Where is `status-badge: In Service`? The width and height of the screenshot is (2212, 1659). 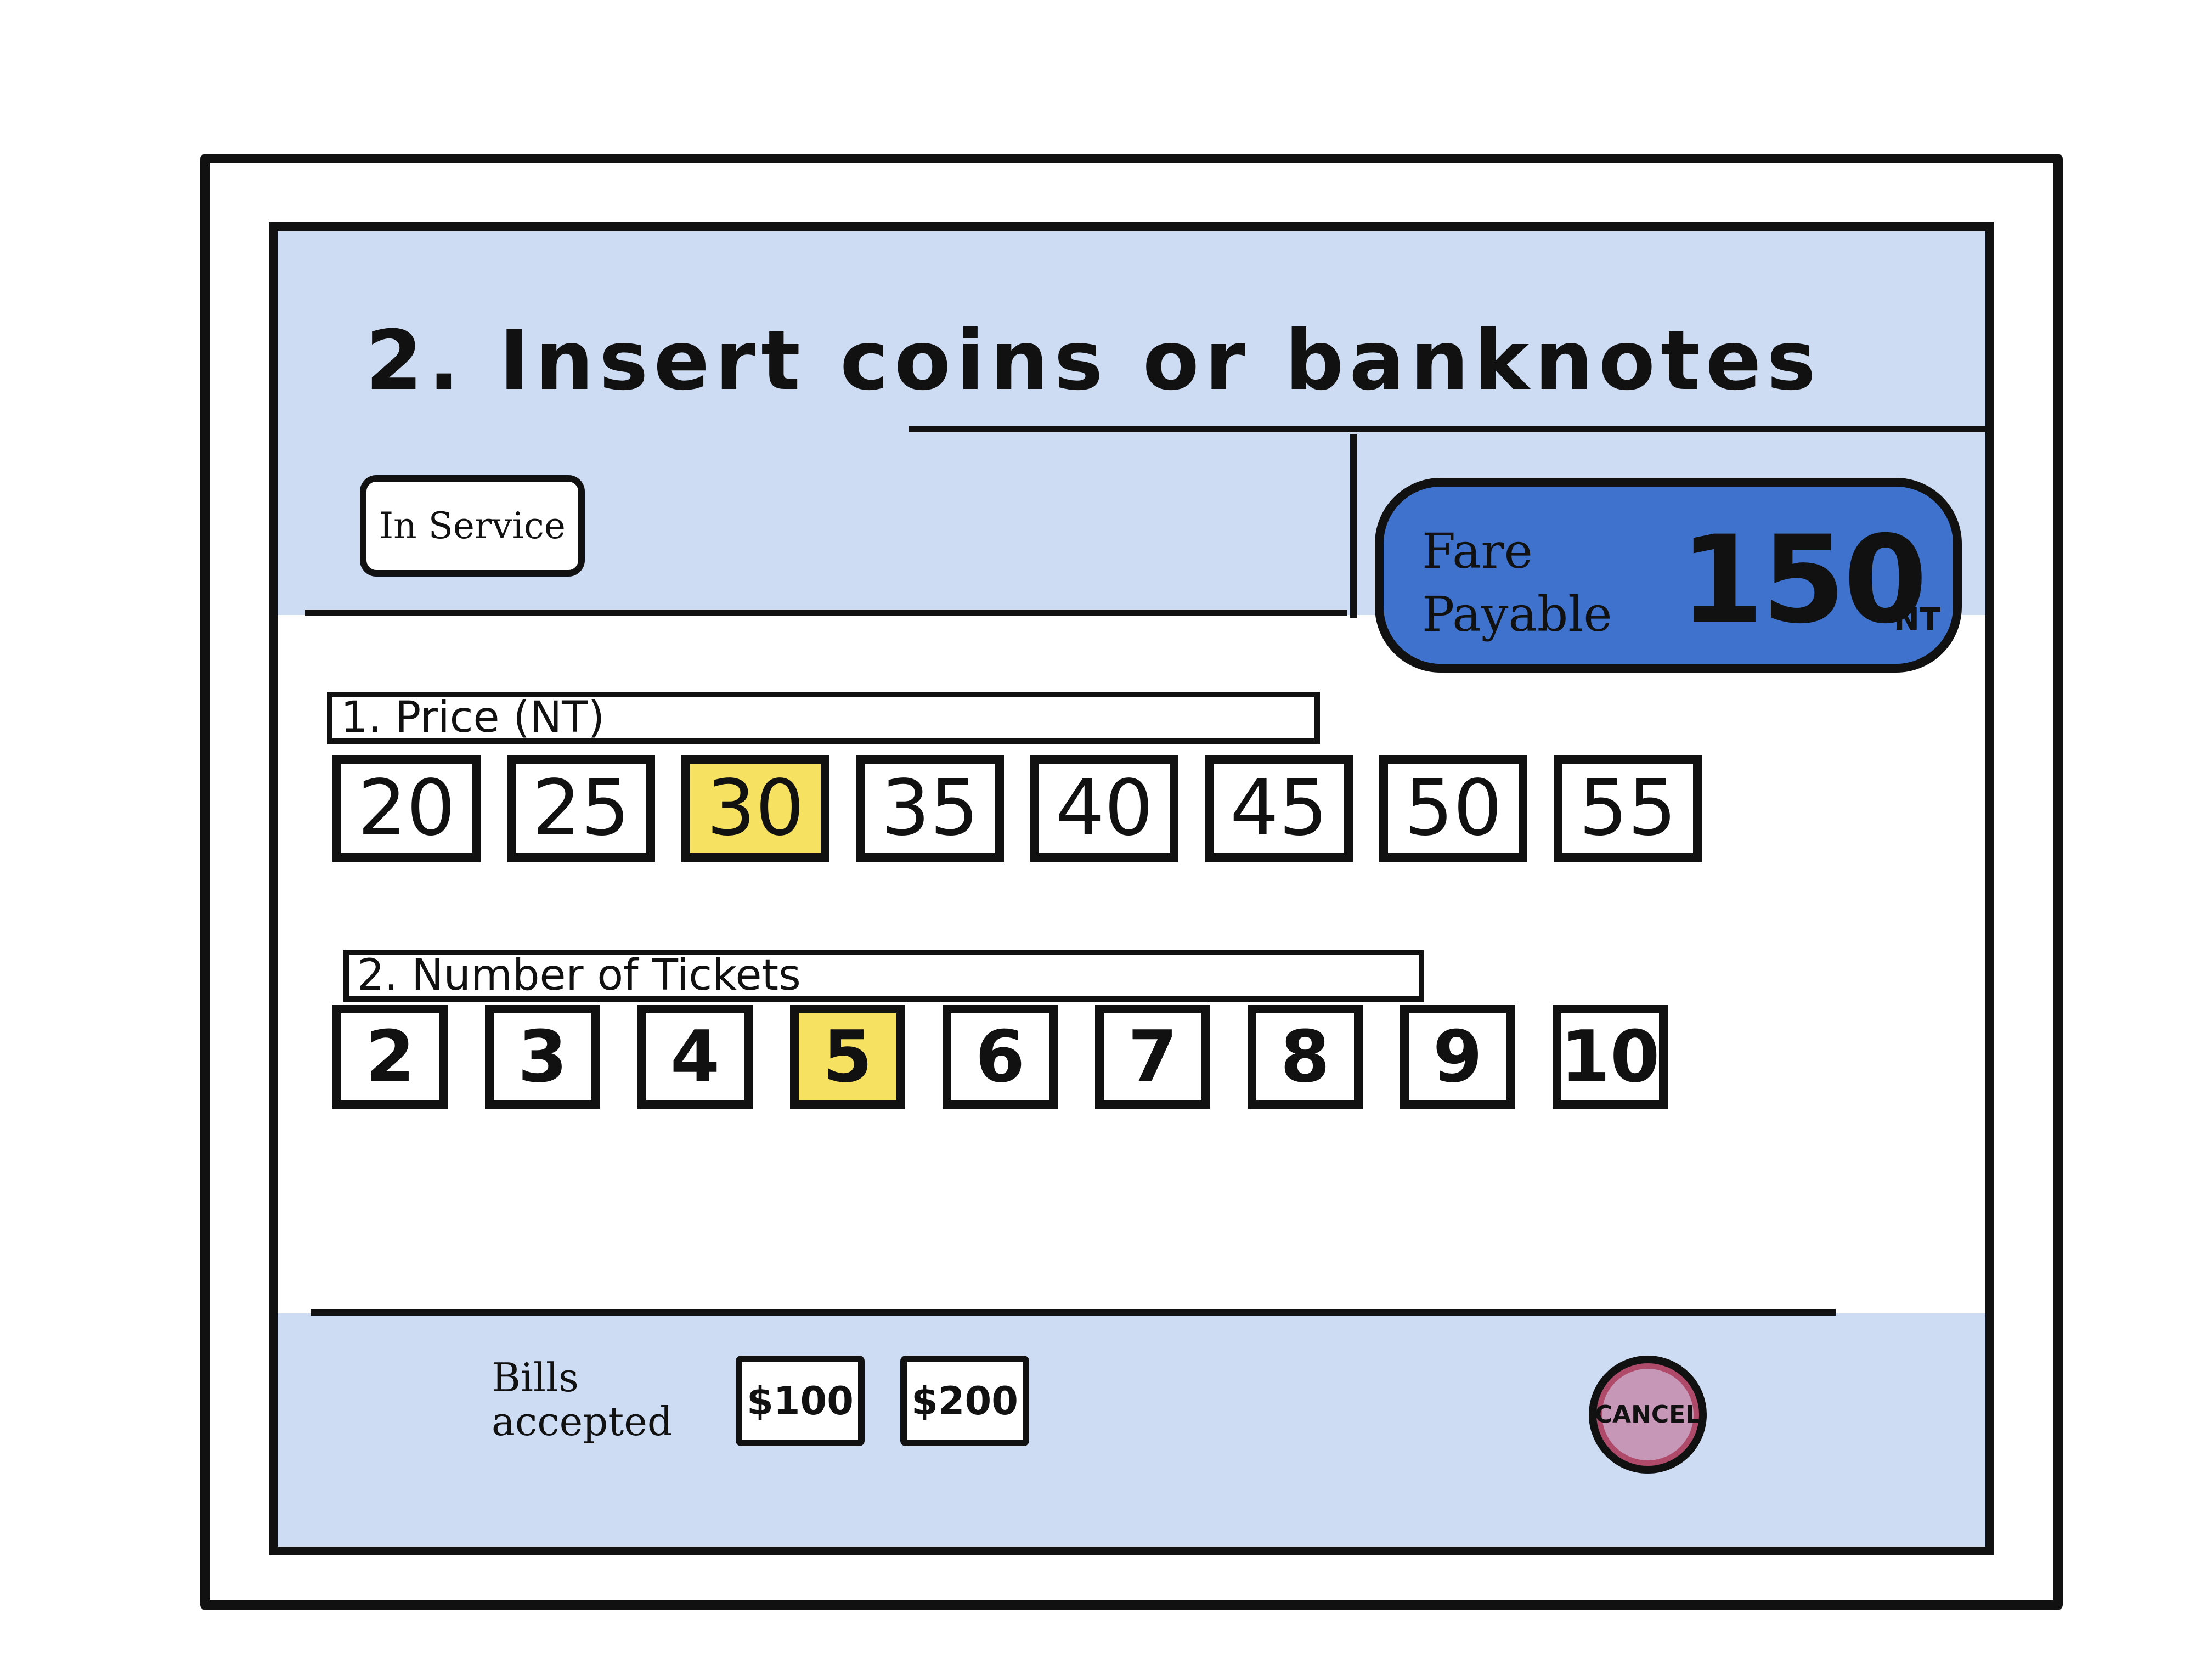 status-badge: In Service is located at coordinates (472, 526).